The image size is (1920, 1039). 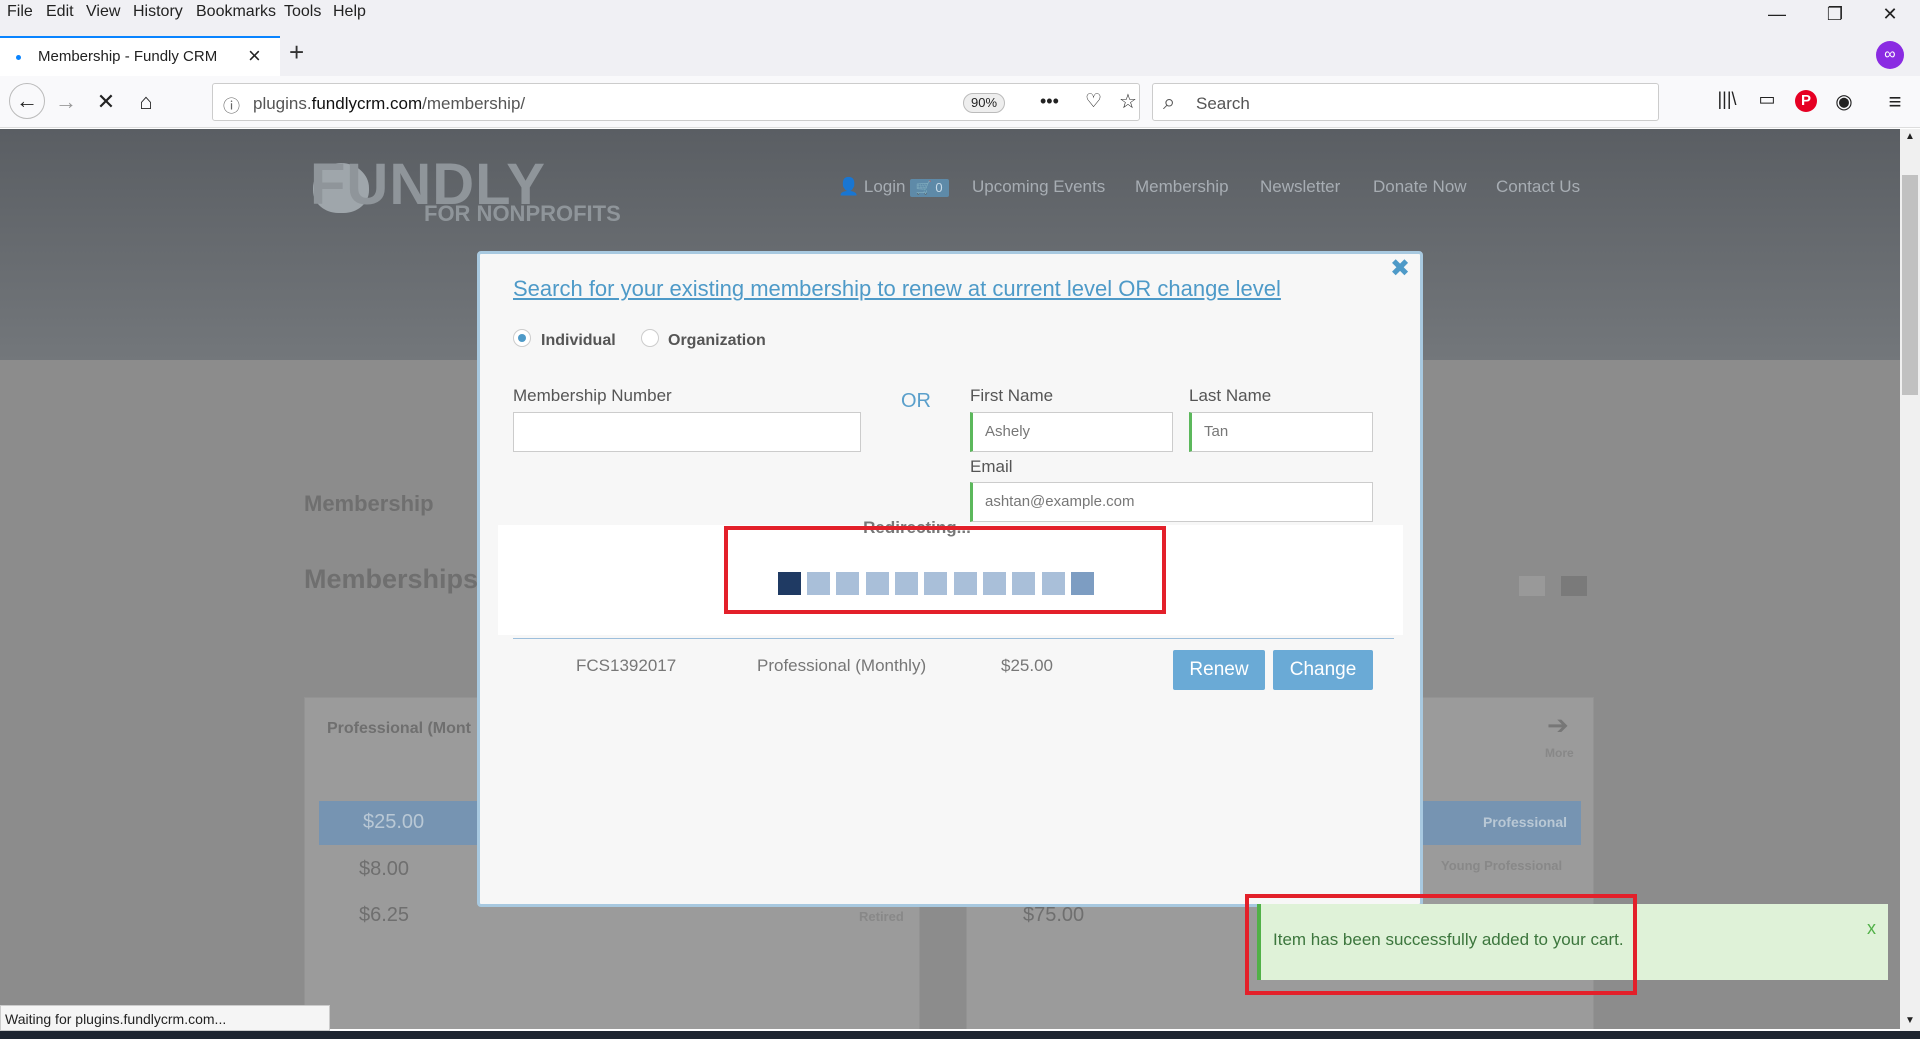 I want to click on new-tab-icon: +, so click(x=296, y=52).